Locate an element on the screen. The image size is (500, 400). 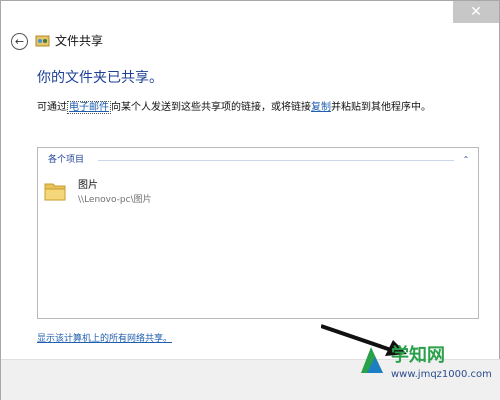
close-button: ✕ is located at coordinates (476, 12).